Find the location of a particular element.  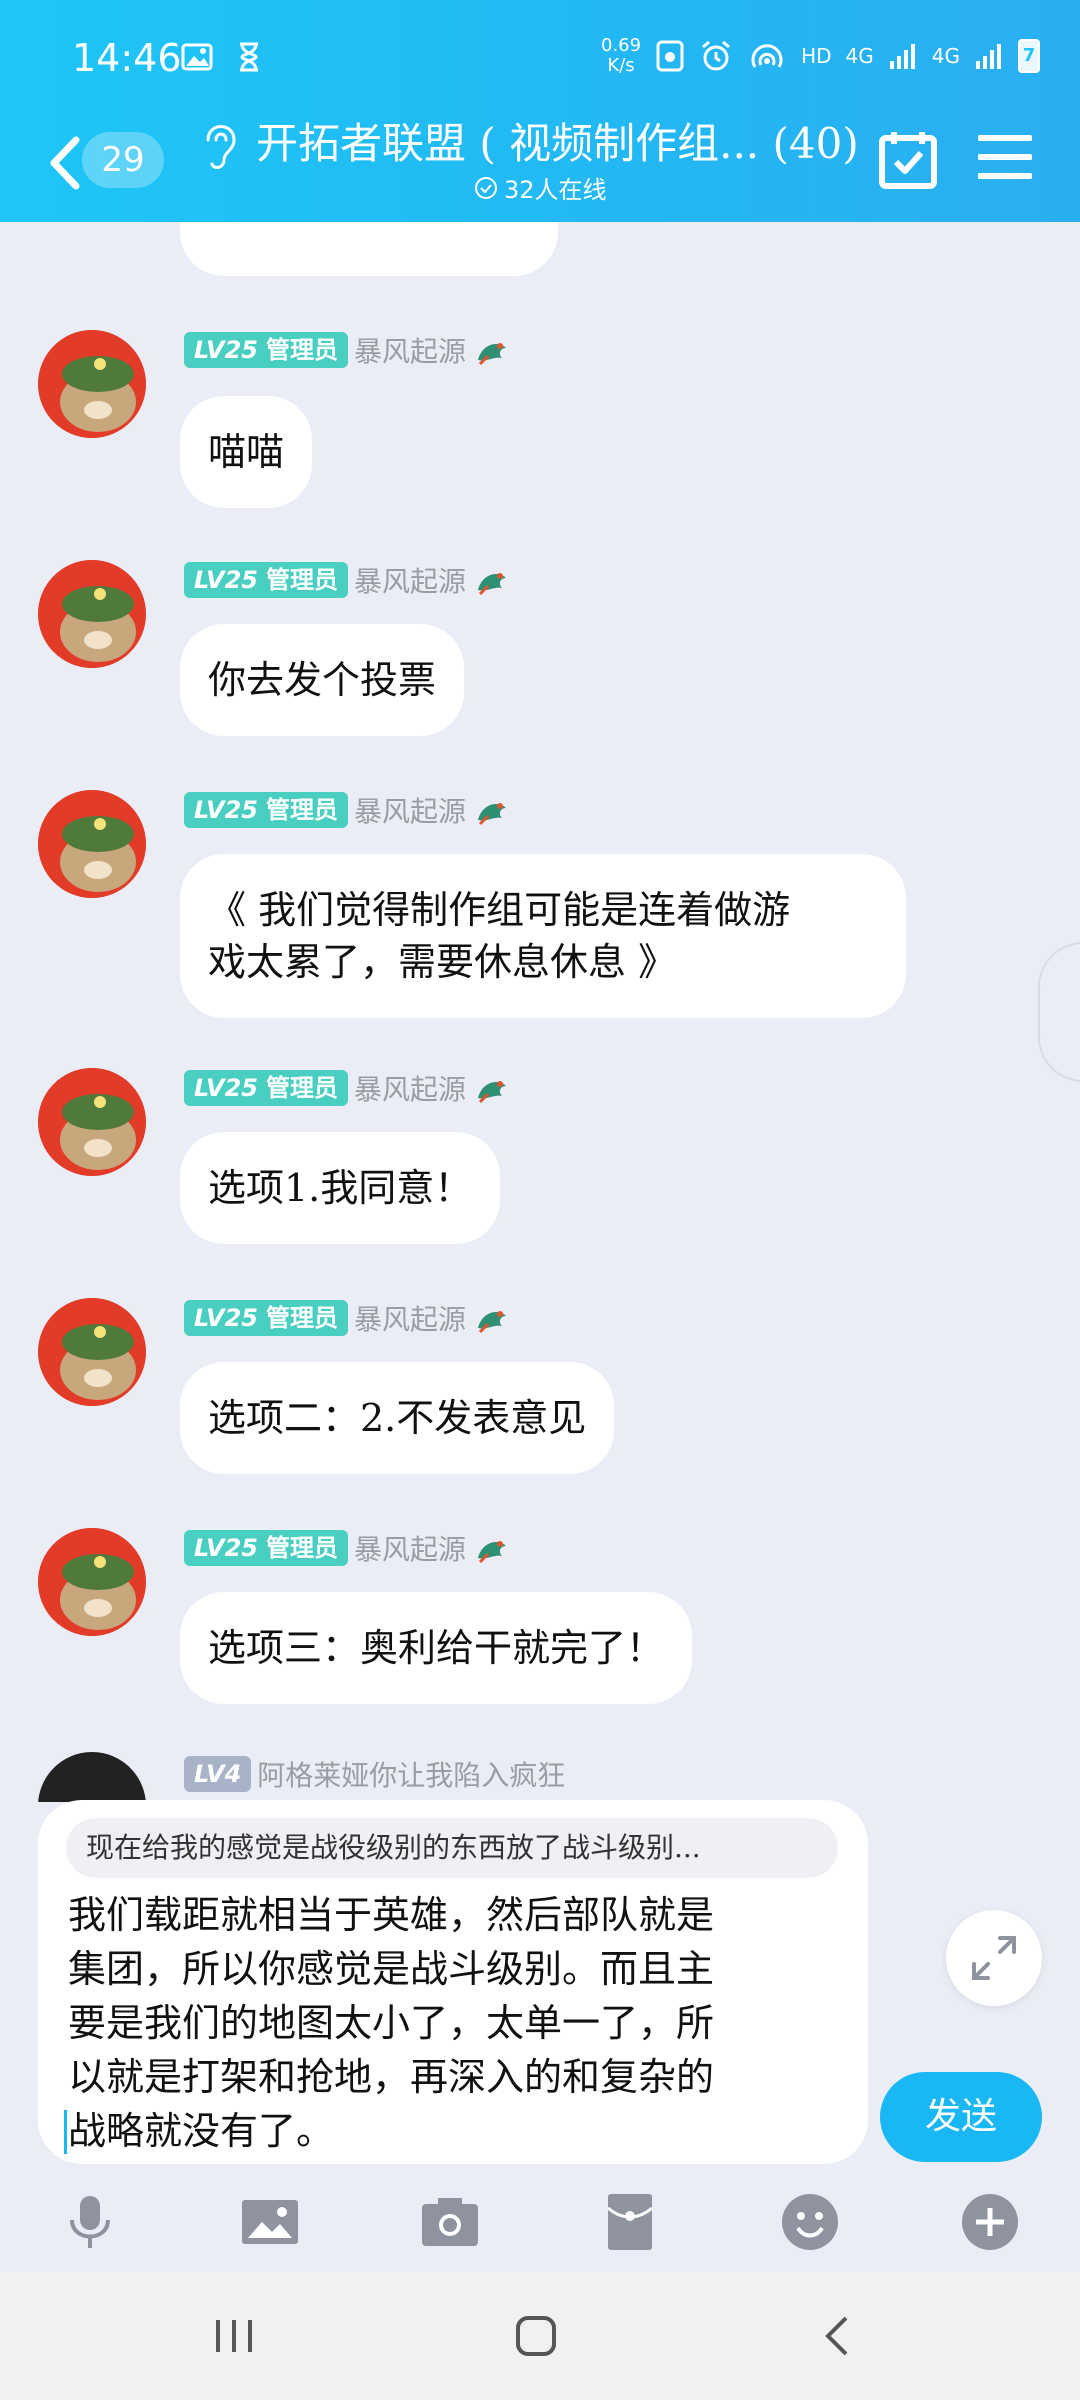

message-bubble: 选项三：奥利给干就完了！ is located at coordinates (436, 1648).